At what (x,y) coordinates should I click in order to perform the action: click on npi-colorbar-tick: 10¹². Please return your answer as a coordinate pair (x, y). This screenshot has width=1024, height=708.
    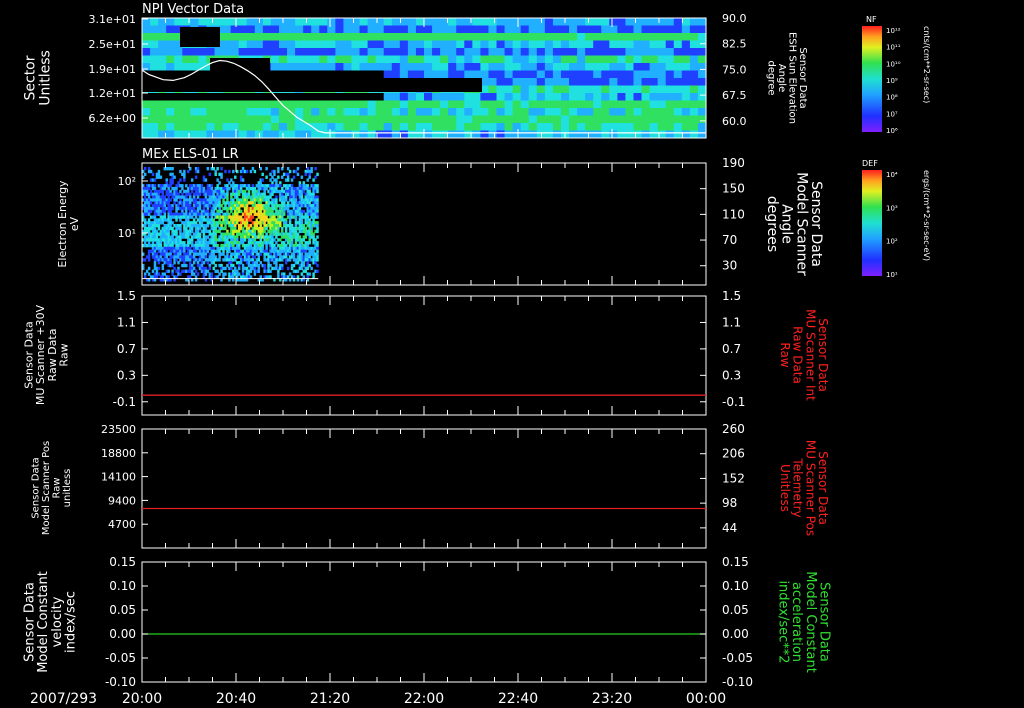
    Looking at the image, I should click on (893, 31).